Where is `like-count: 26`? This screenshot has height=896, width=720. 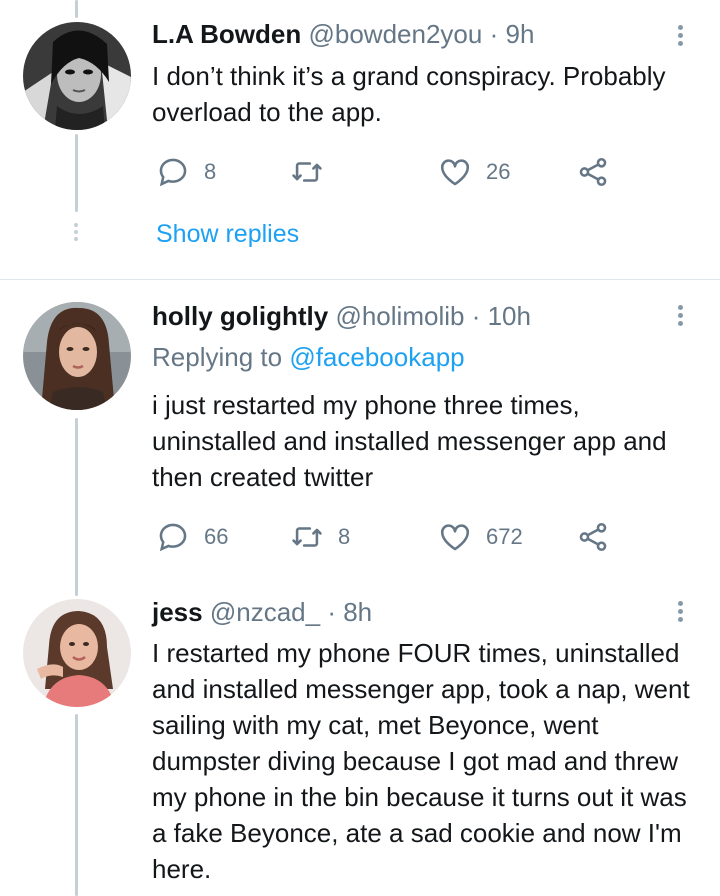 like-count: 26 is located at coordinates (498, 171).